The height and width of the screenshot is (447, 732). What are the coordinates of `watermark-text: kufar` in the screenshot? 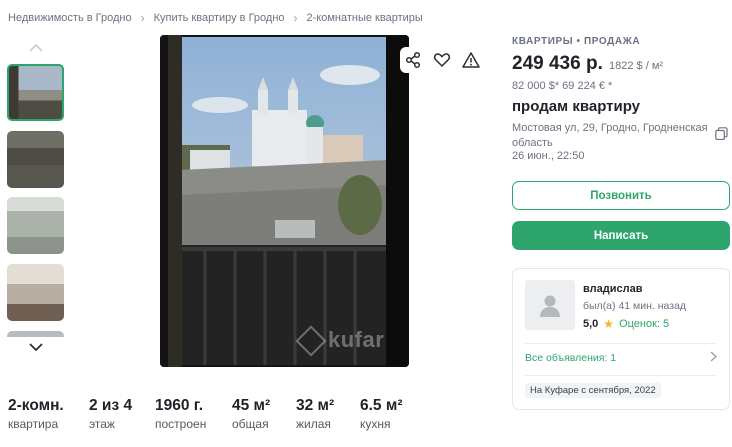 It's located at (356, 339).